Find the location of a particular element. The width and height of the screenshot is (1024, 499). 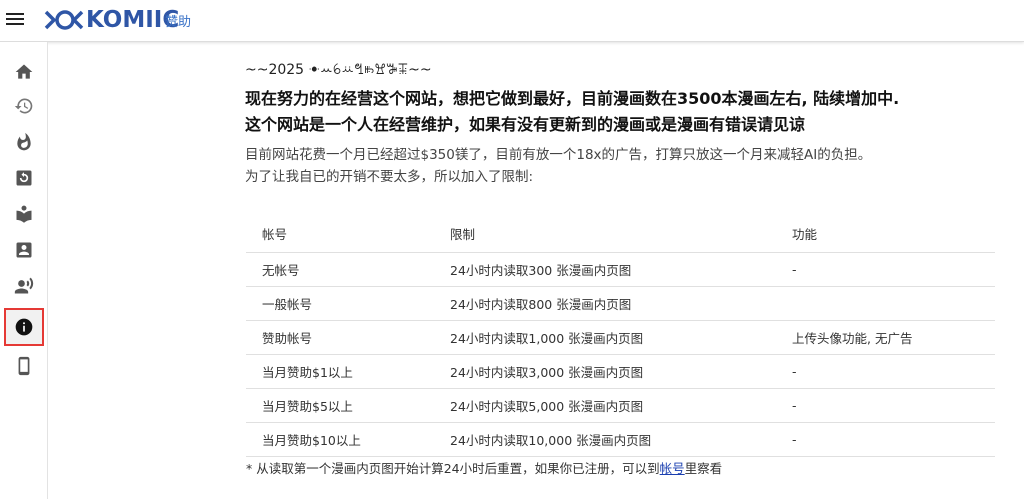

sidebar-item-home is located at coordinates (24, 72).